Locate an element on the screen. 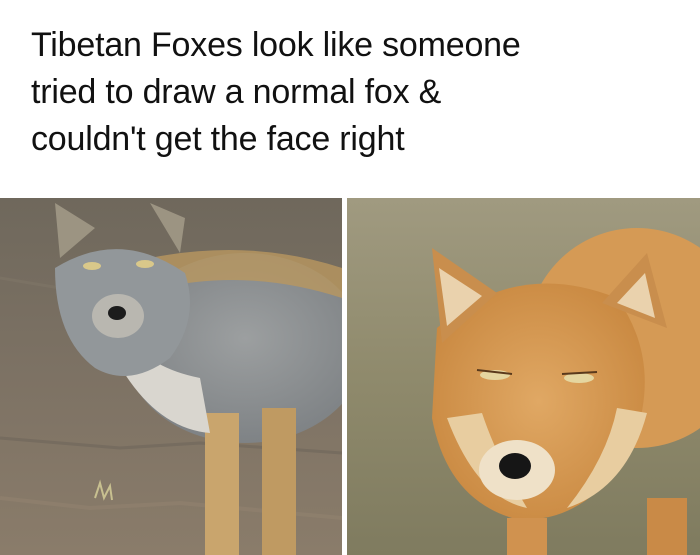 Image resolution: width=700 pixels, height=555 pixels. caption-line-1: Tibetan Foxes look like someone is located at coordinates (276, 45).